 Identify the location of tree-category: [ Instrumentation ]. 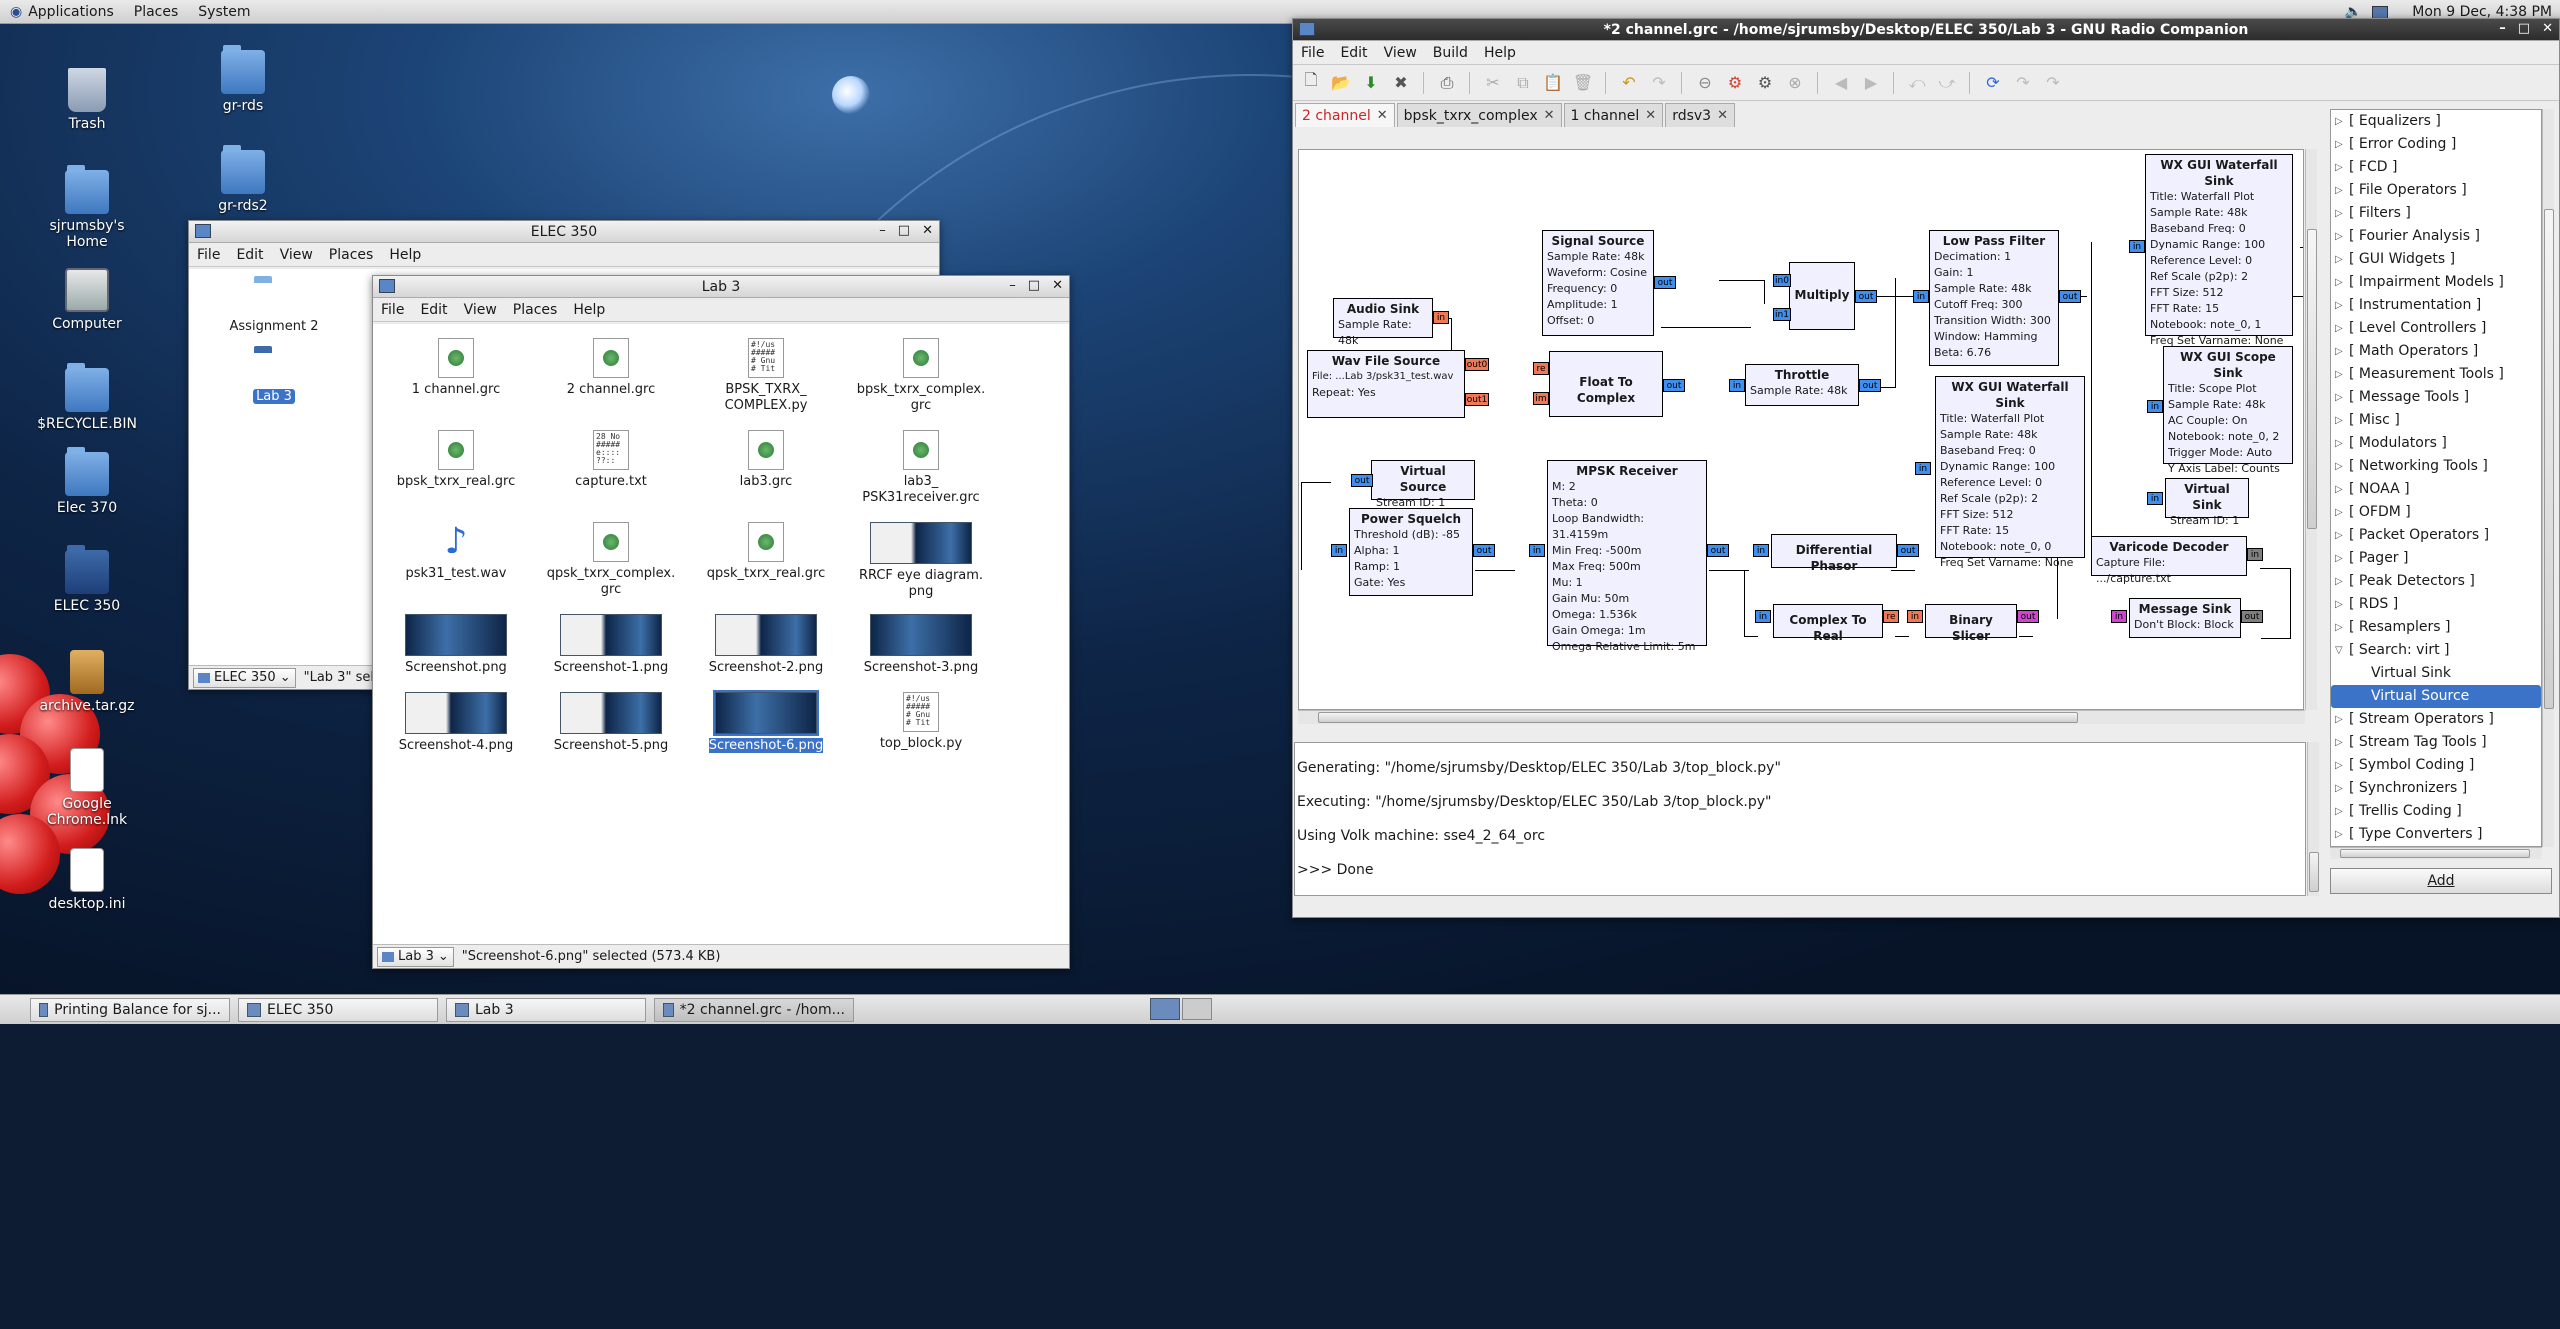
(2436, 305).